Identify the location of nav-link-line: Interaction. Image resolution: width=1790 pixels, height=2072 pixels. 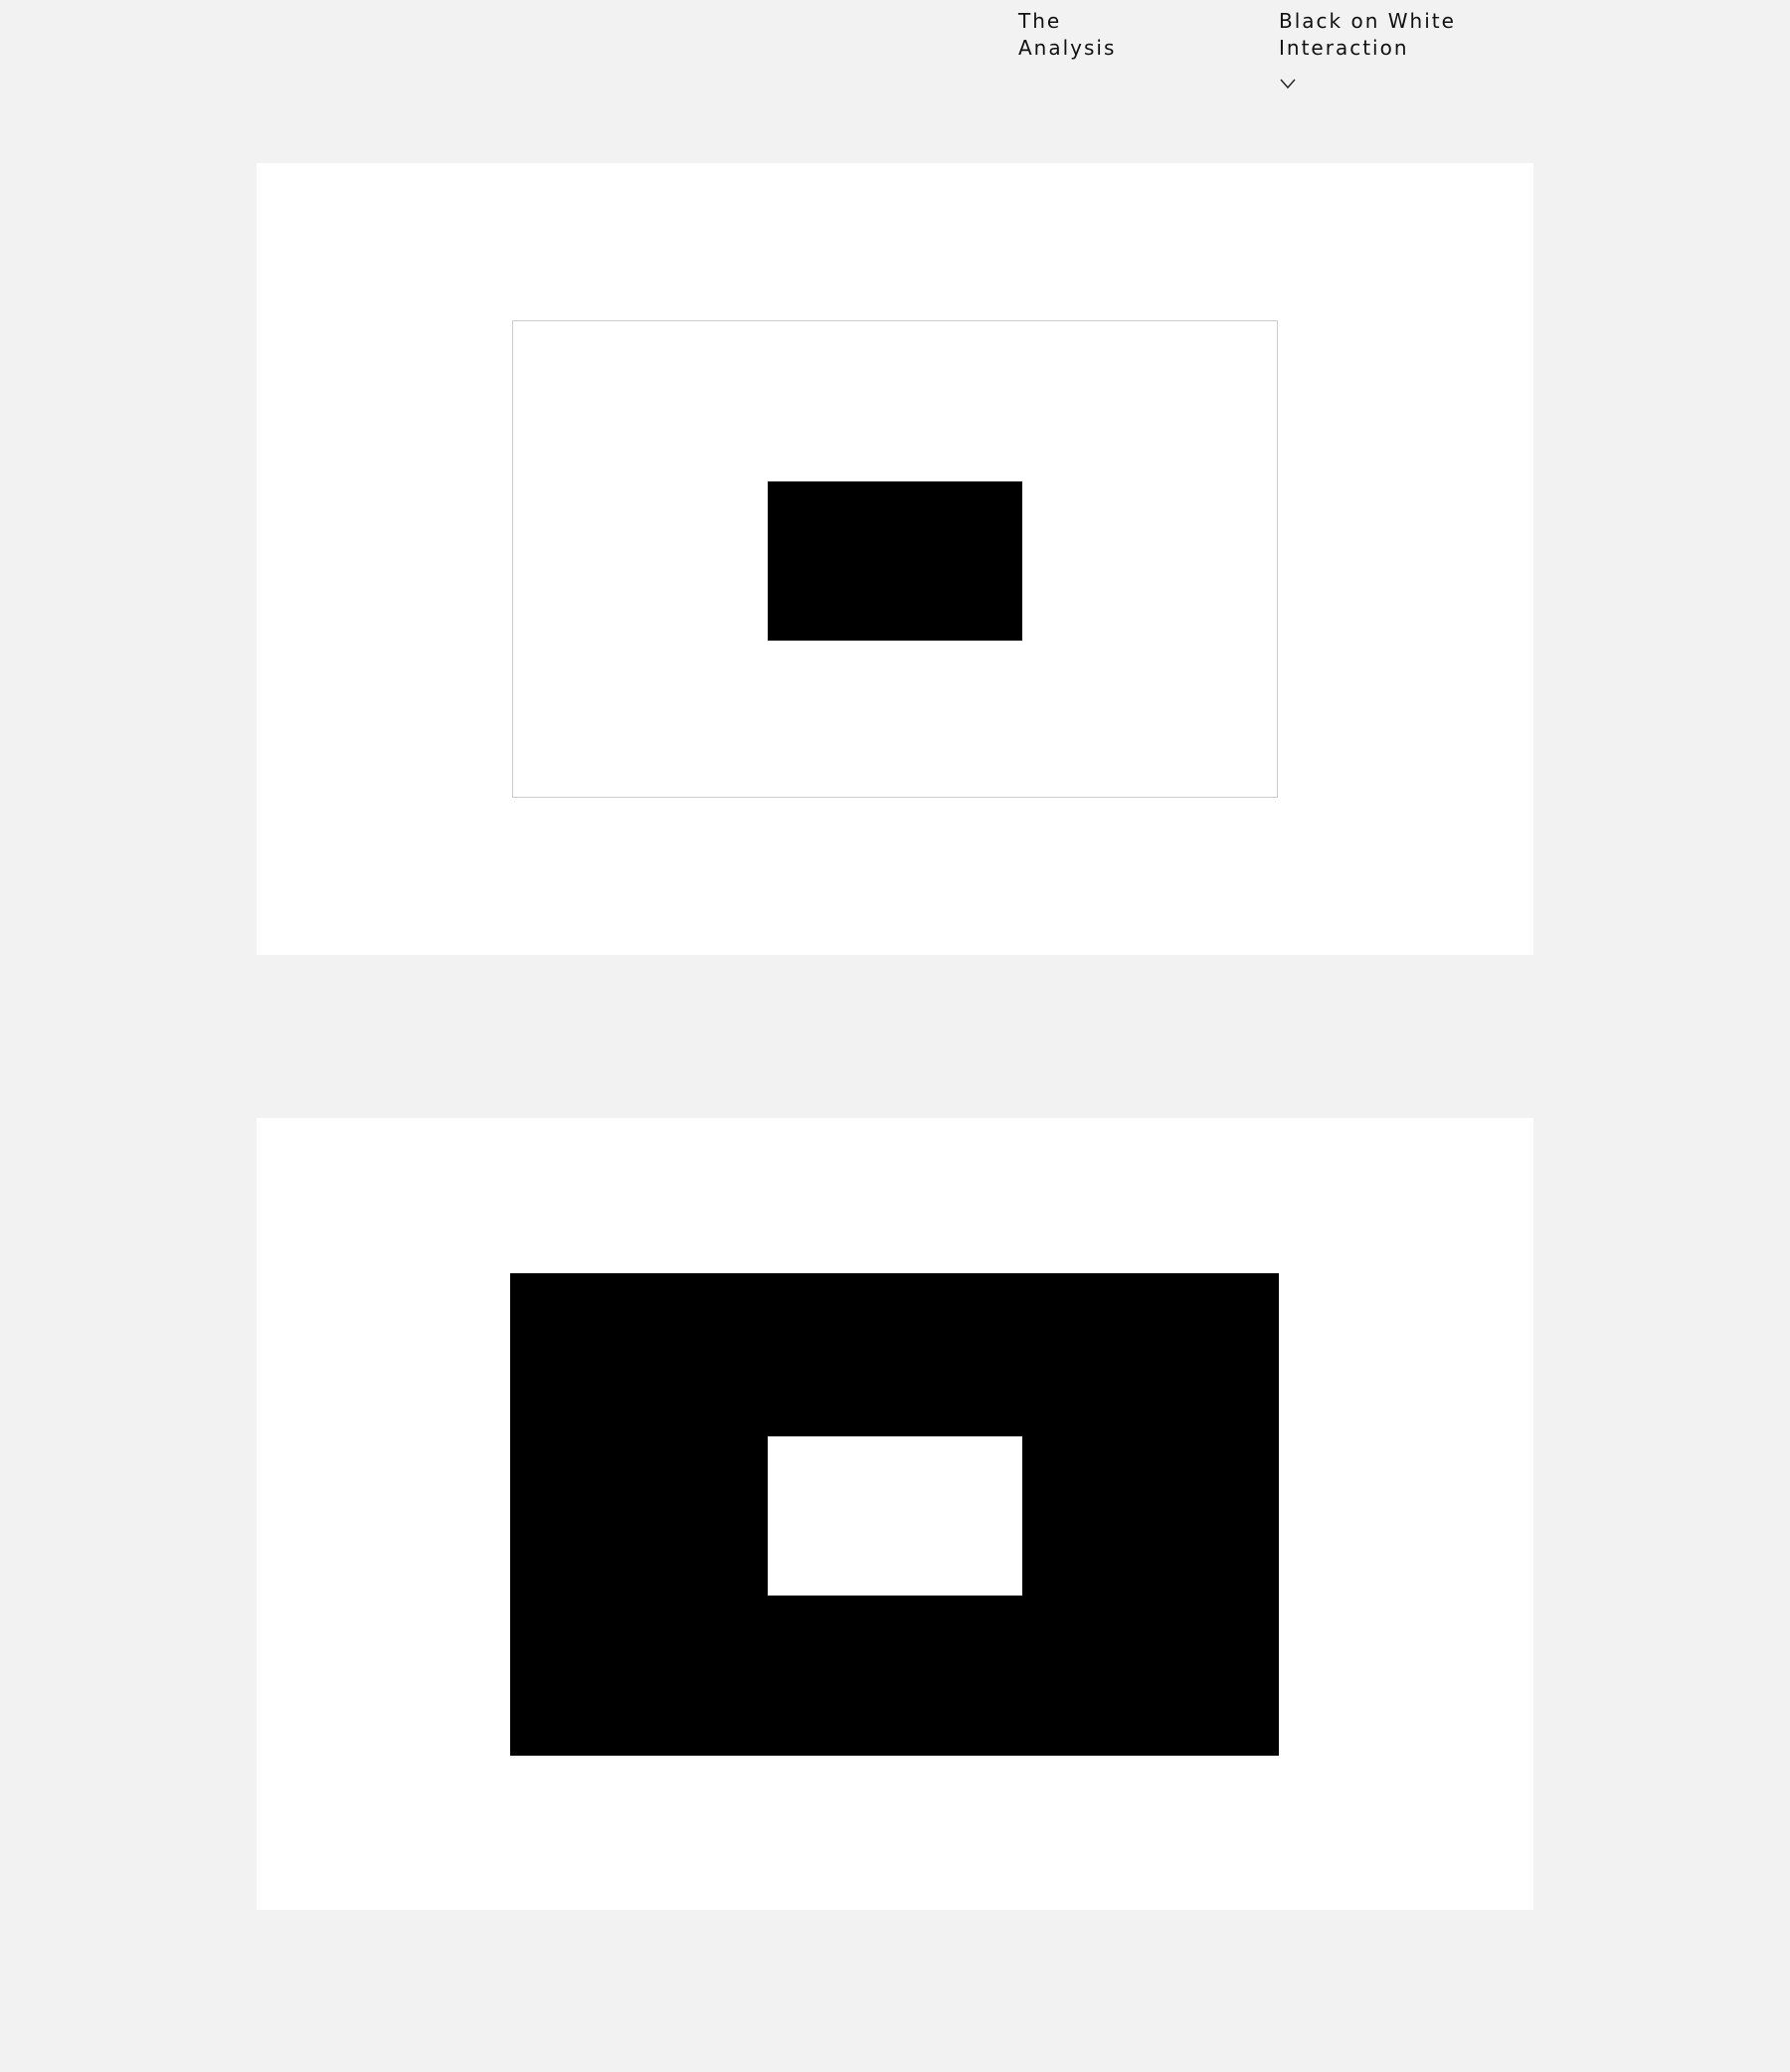
(1344, 48).